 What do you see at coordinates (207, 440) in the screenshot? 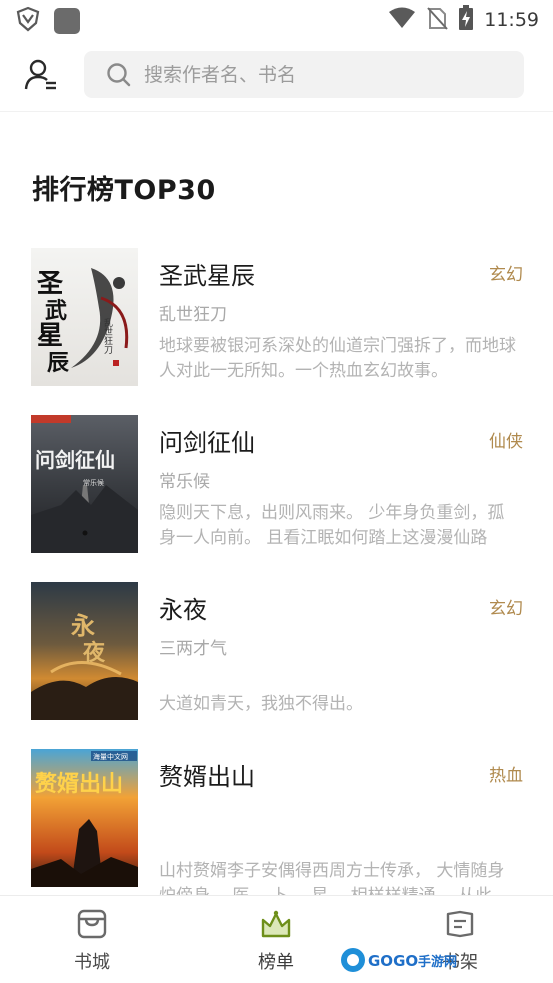
I see `book-title: 问剑征仙` at bounding box center [207, 440].